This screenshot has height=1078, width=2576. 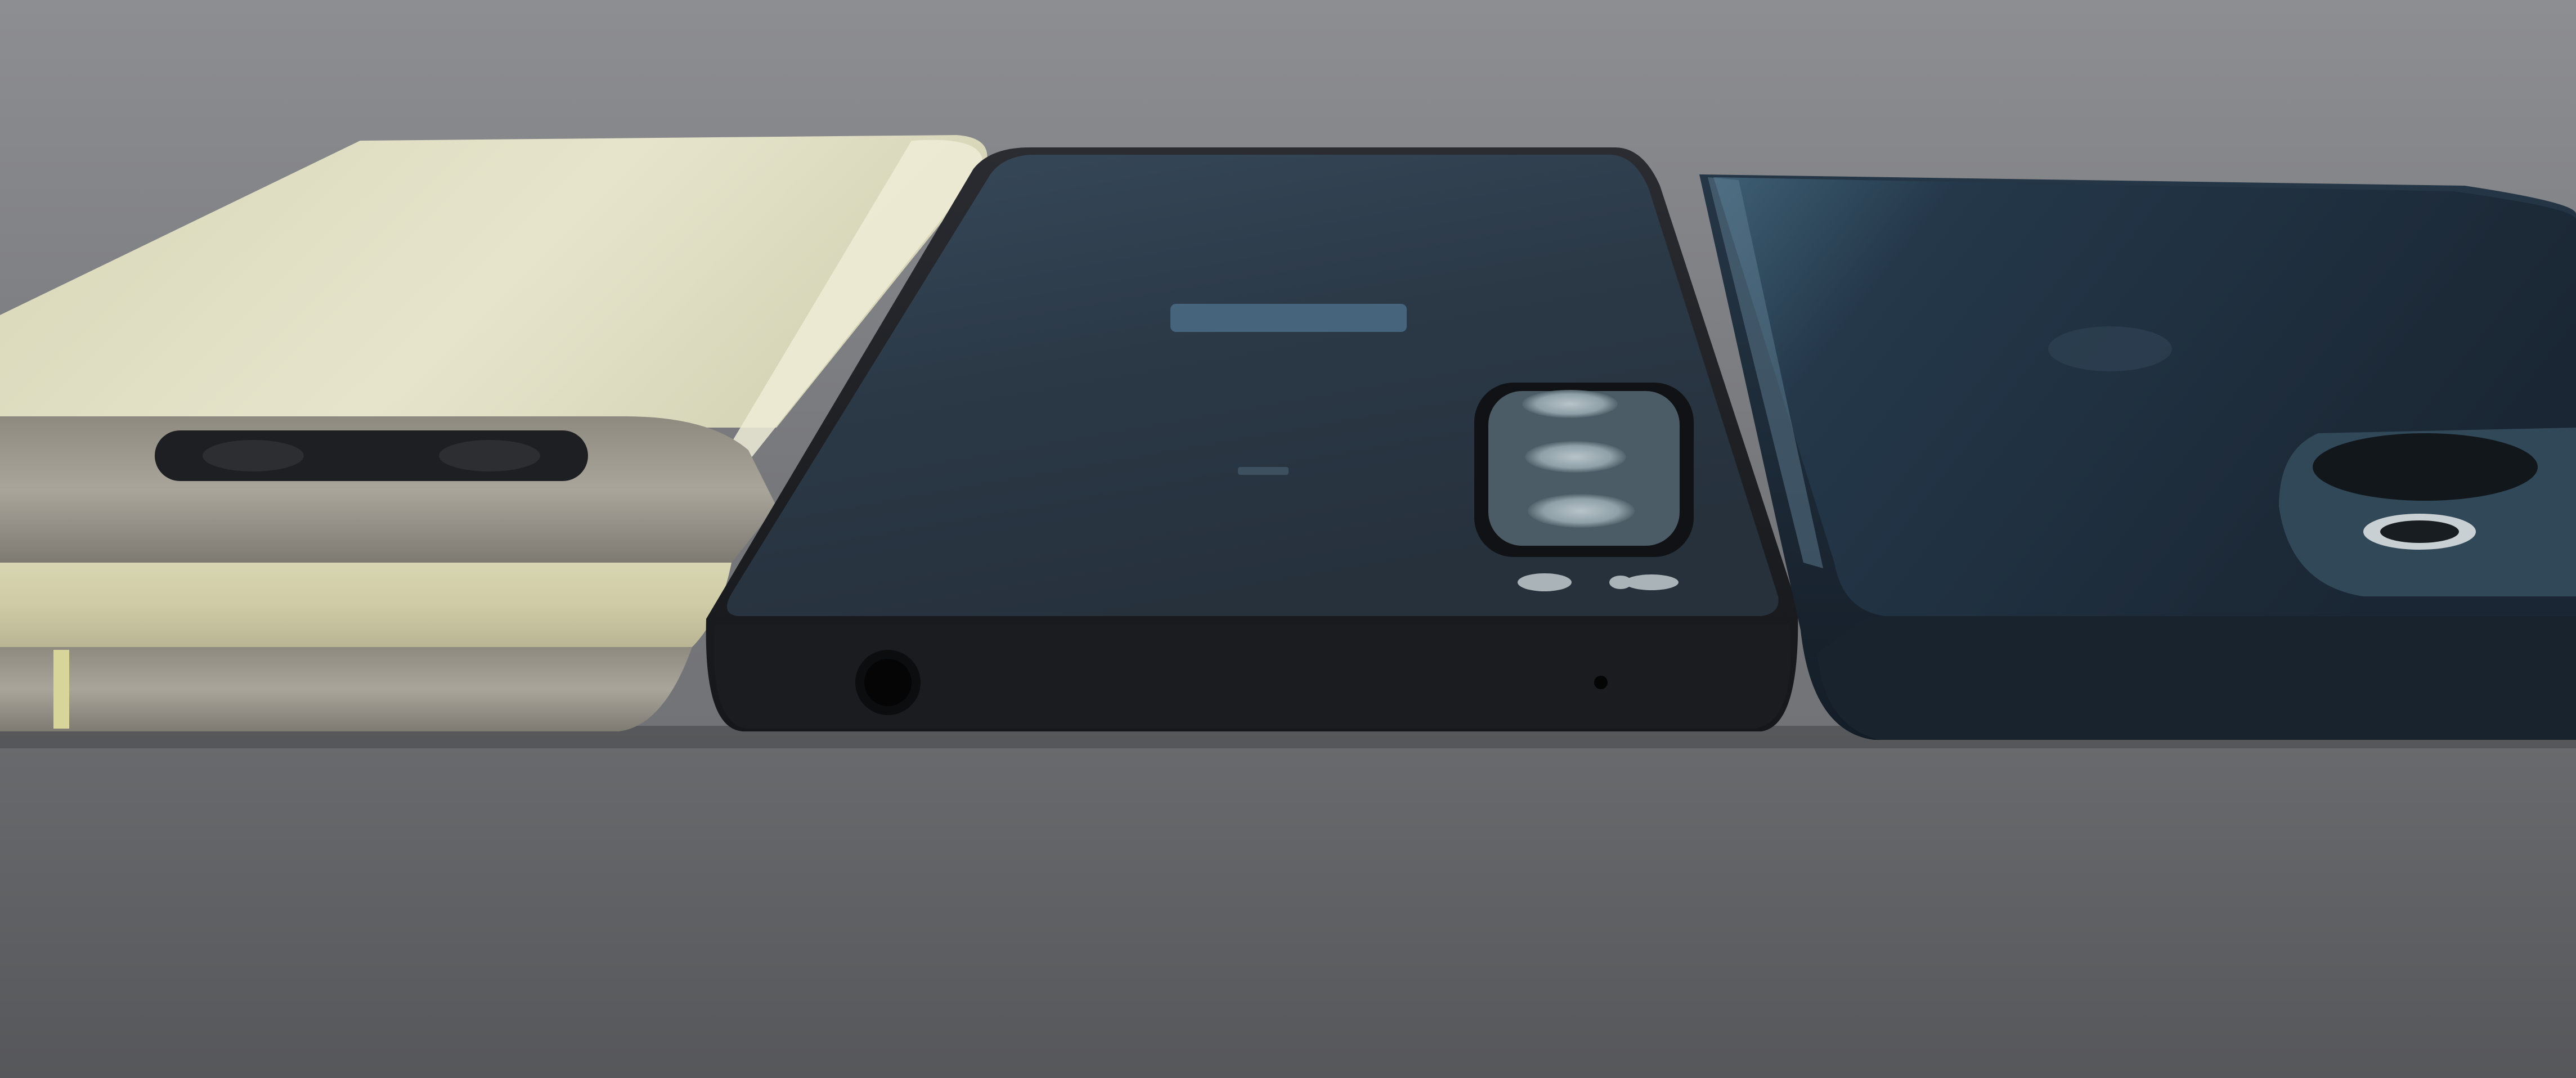 What do you see at coordinates (1570, 404) in the screenshot?
I see `camera-lens-top` at bounding box center [1570, 404].